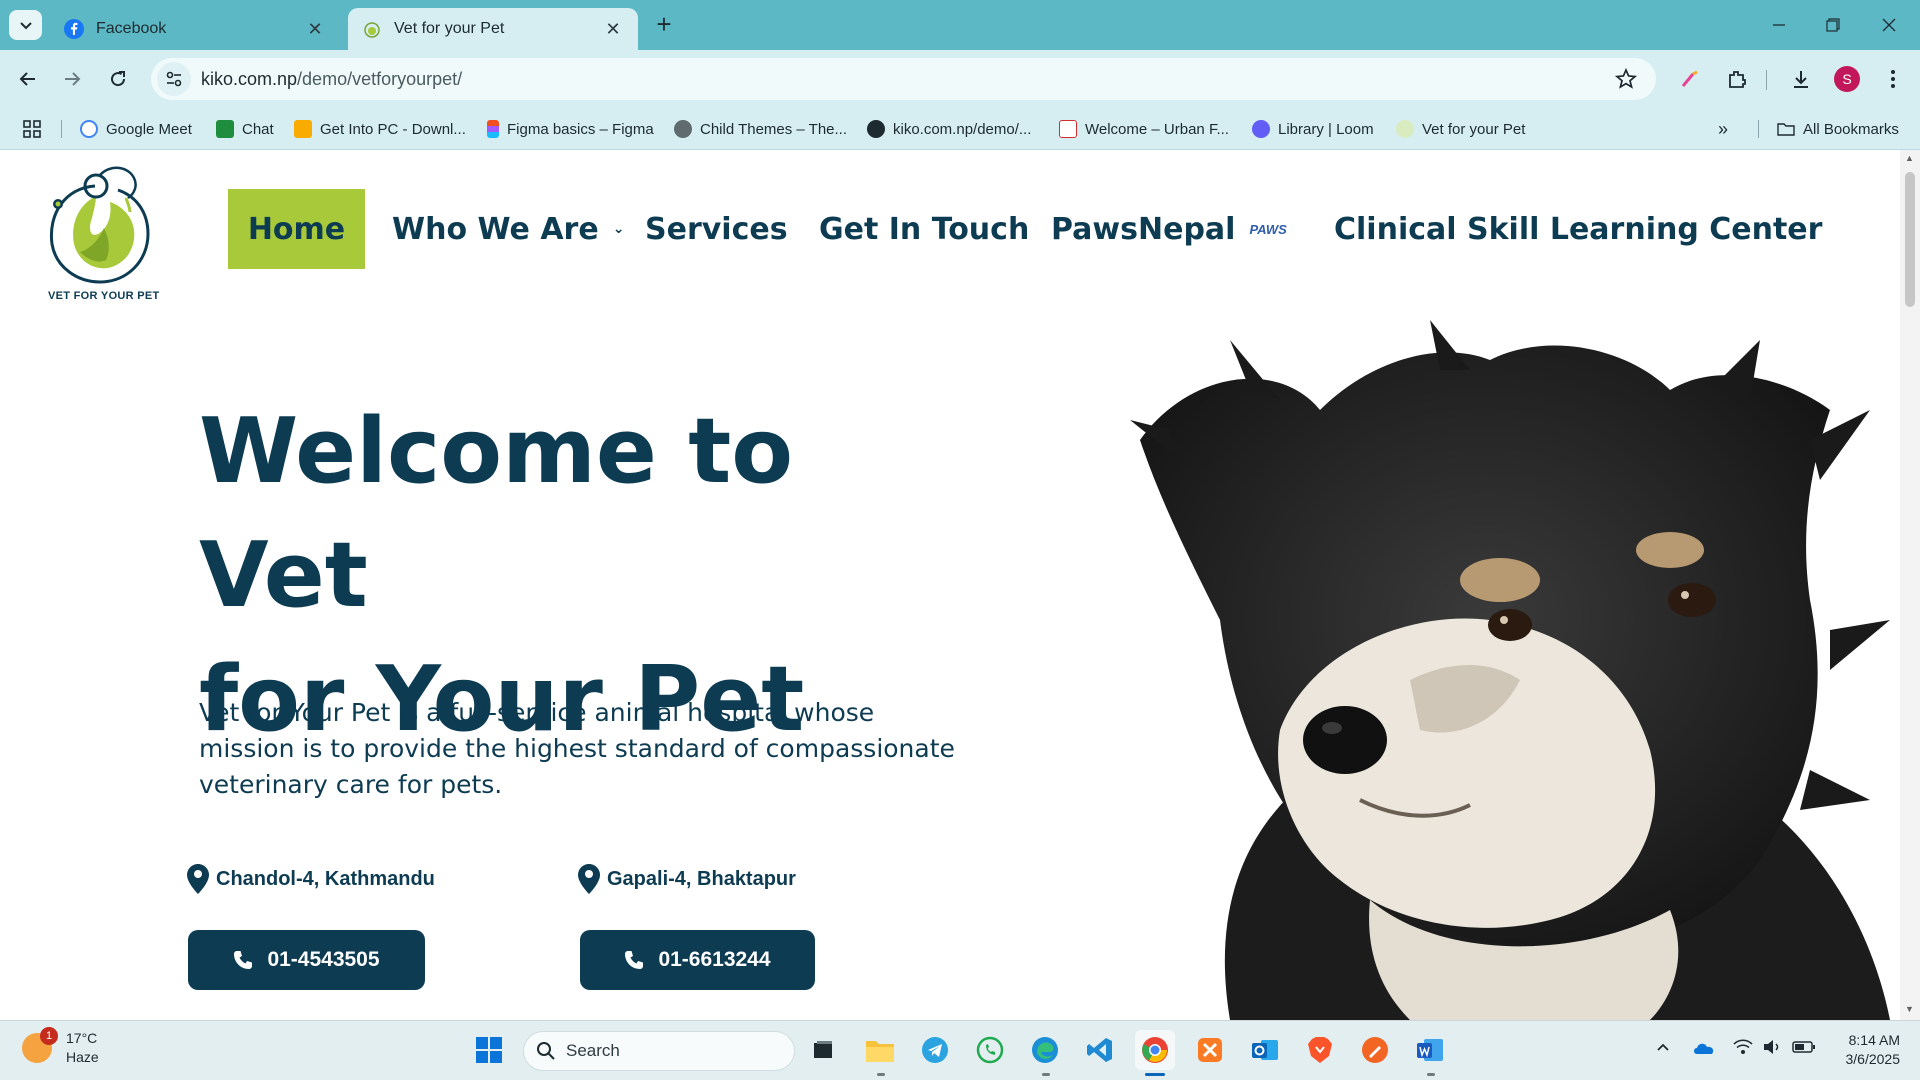 The width and height of the screenshot is (1920, 1080). What do you see at coordinates (1143, 229) in the screenshot?
I see `nav-label: PawsNepal` at bounding box center [1143, 229].